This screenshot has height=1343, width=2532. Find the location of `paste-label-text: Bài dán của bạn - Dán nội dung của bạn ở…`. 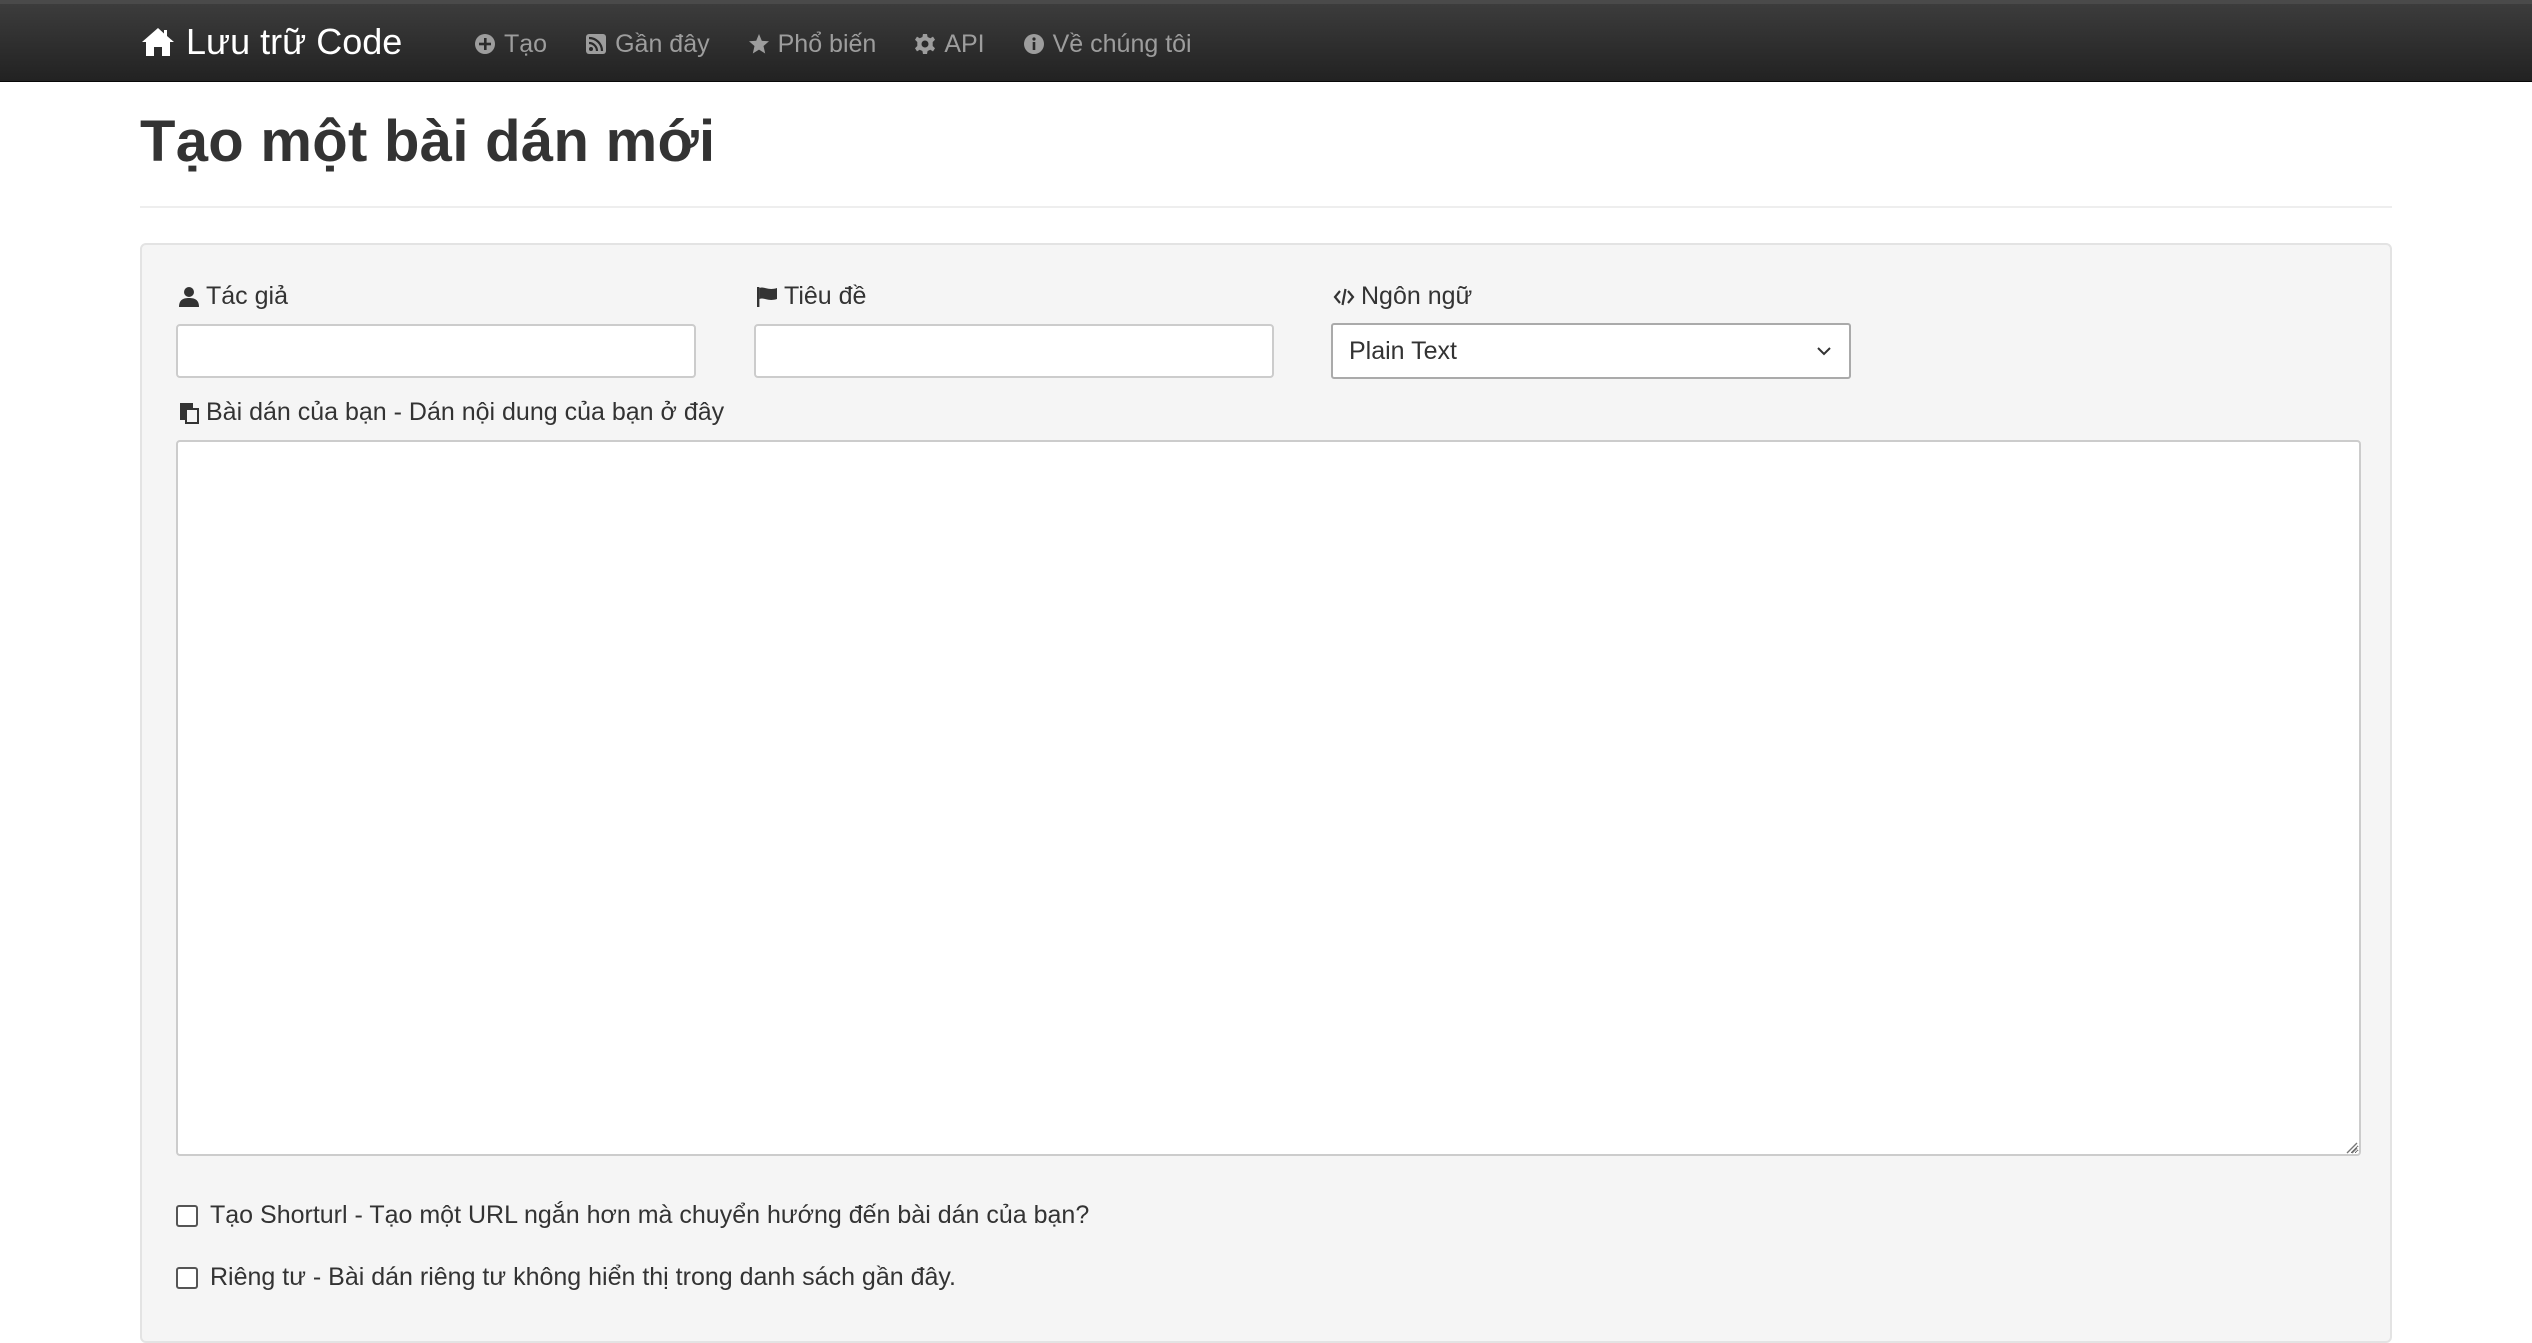

paste-label-text: Bài dán của bạn - Dán nội dung của bạn ở… is located at coordinates (465, 412).